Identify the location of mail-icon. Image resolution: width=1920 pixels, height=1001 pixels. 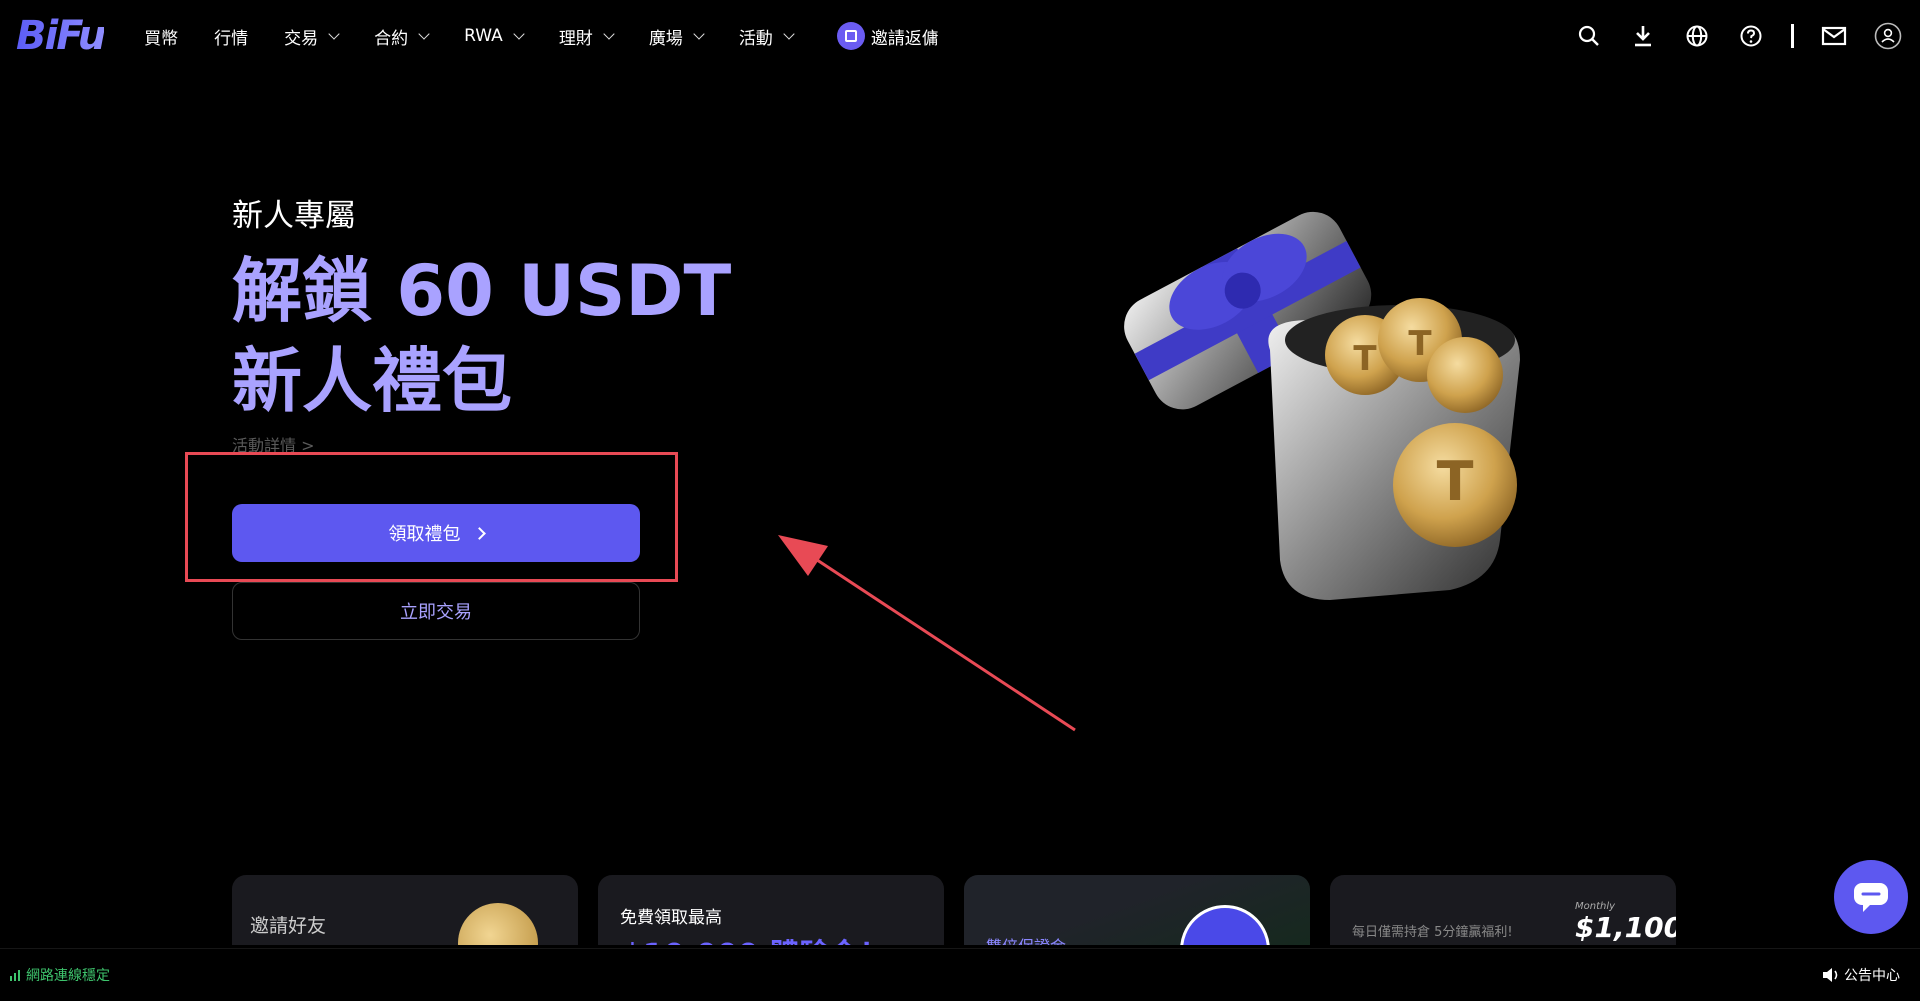
(1834, 36).